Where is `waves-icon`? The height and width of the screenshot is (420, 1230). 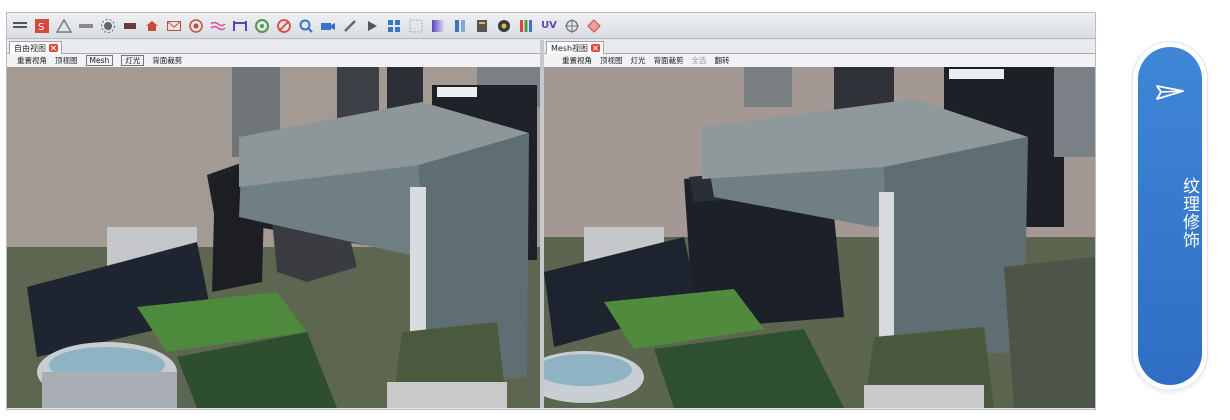 waves-icon is located at coordinates (218, 26).